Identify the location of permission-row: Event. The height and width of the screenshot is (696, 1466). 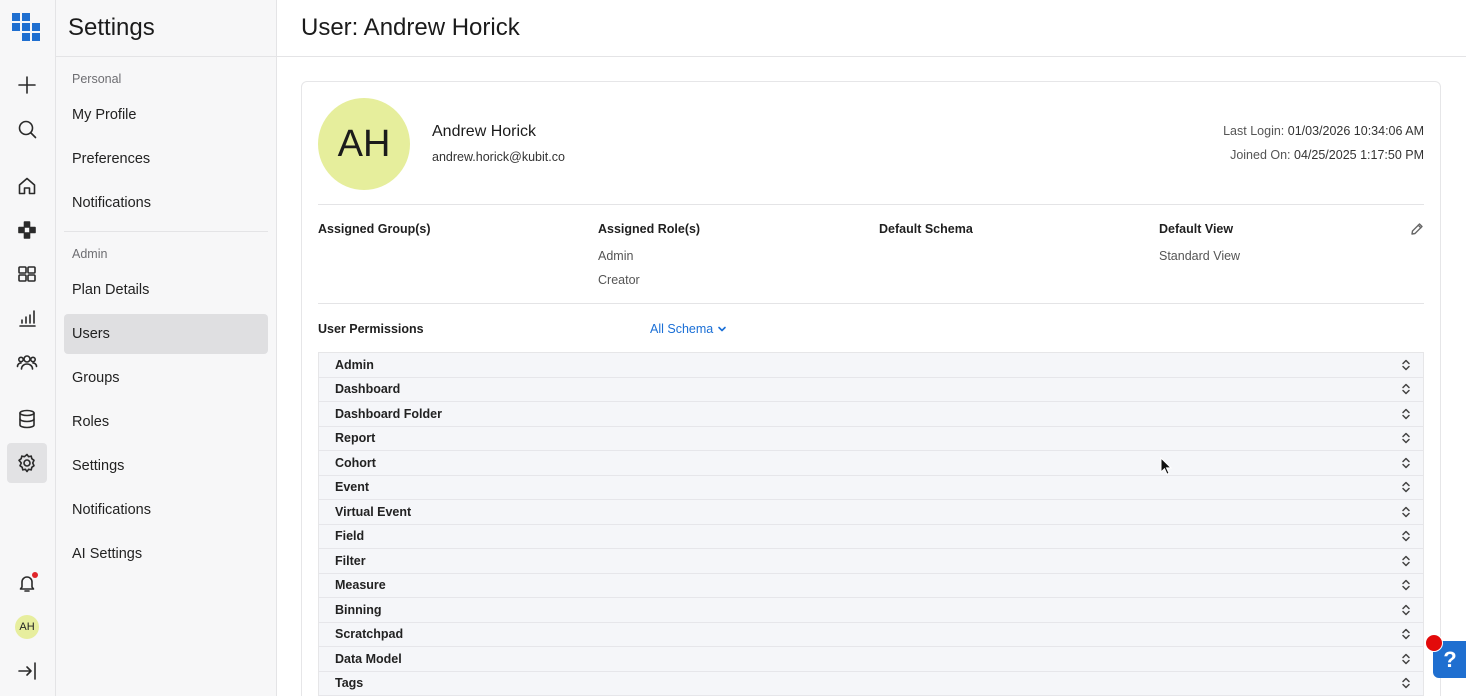
(871, 487).